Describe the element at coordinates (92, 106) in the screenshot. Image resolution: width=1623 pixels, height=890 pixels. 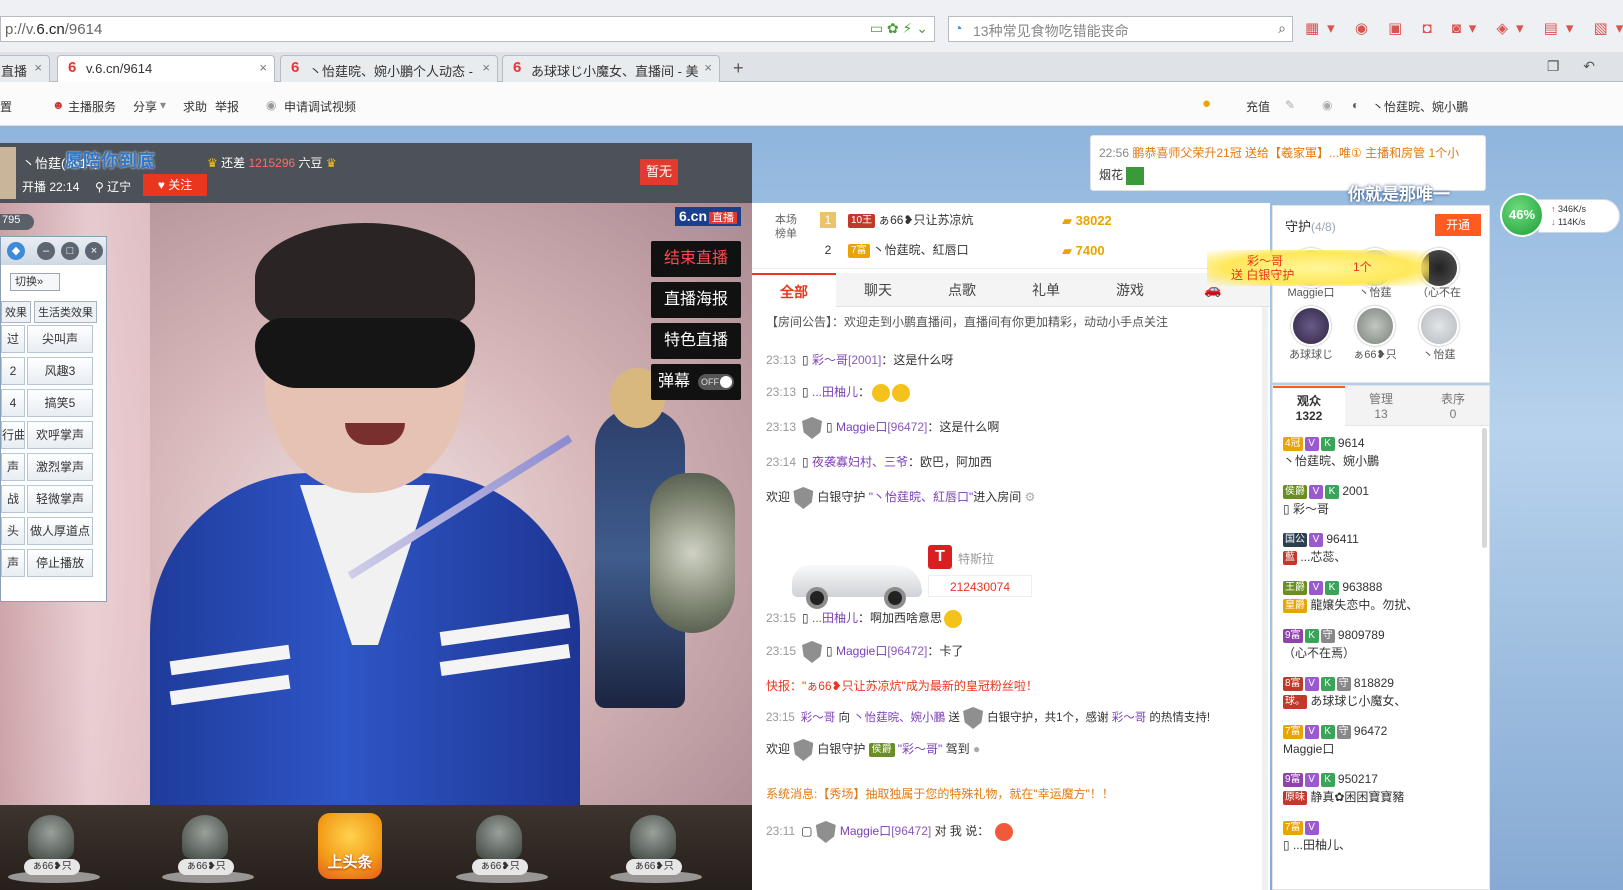
I see `nav-item-anchor-service: 主播服务` at that location.